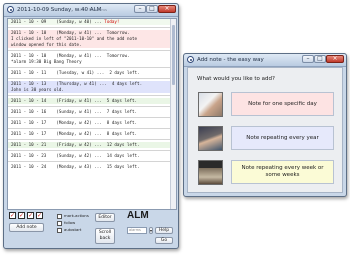 The width and height of the screenshot is (350, 255). I want to click on help-button: Help, so click(164, 230).